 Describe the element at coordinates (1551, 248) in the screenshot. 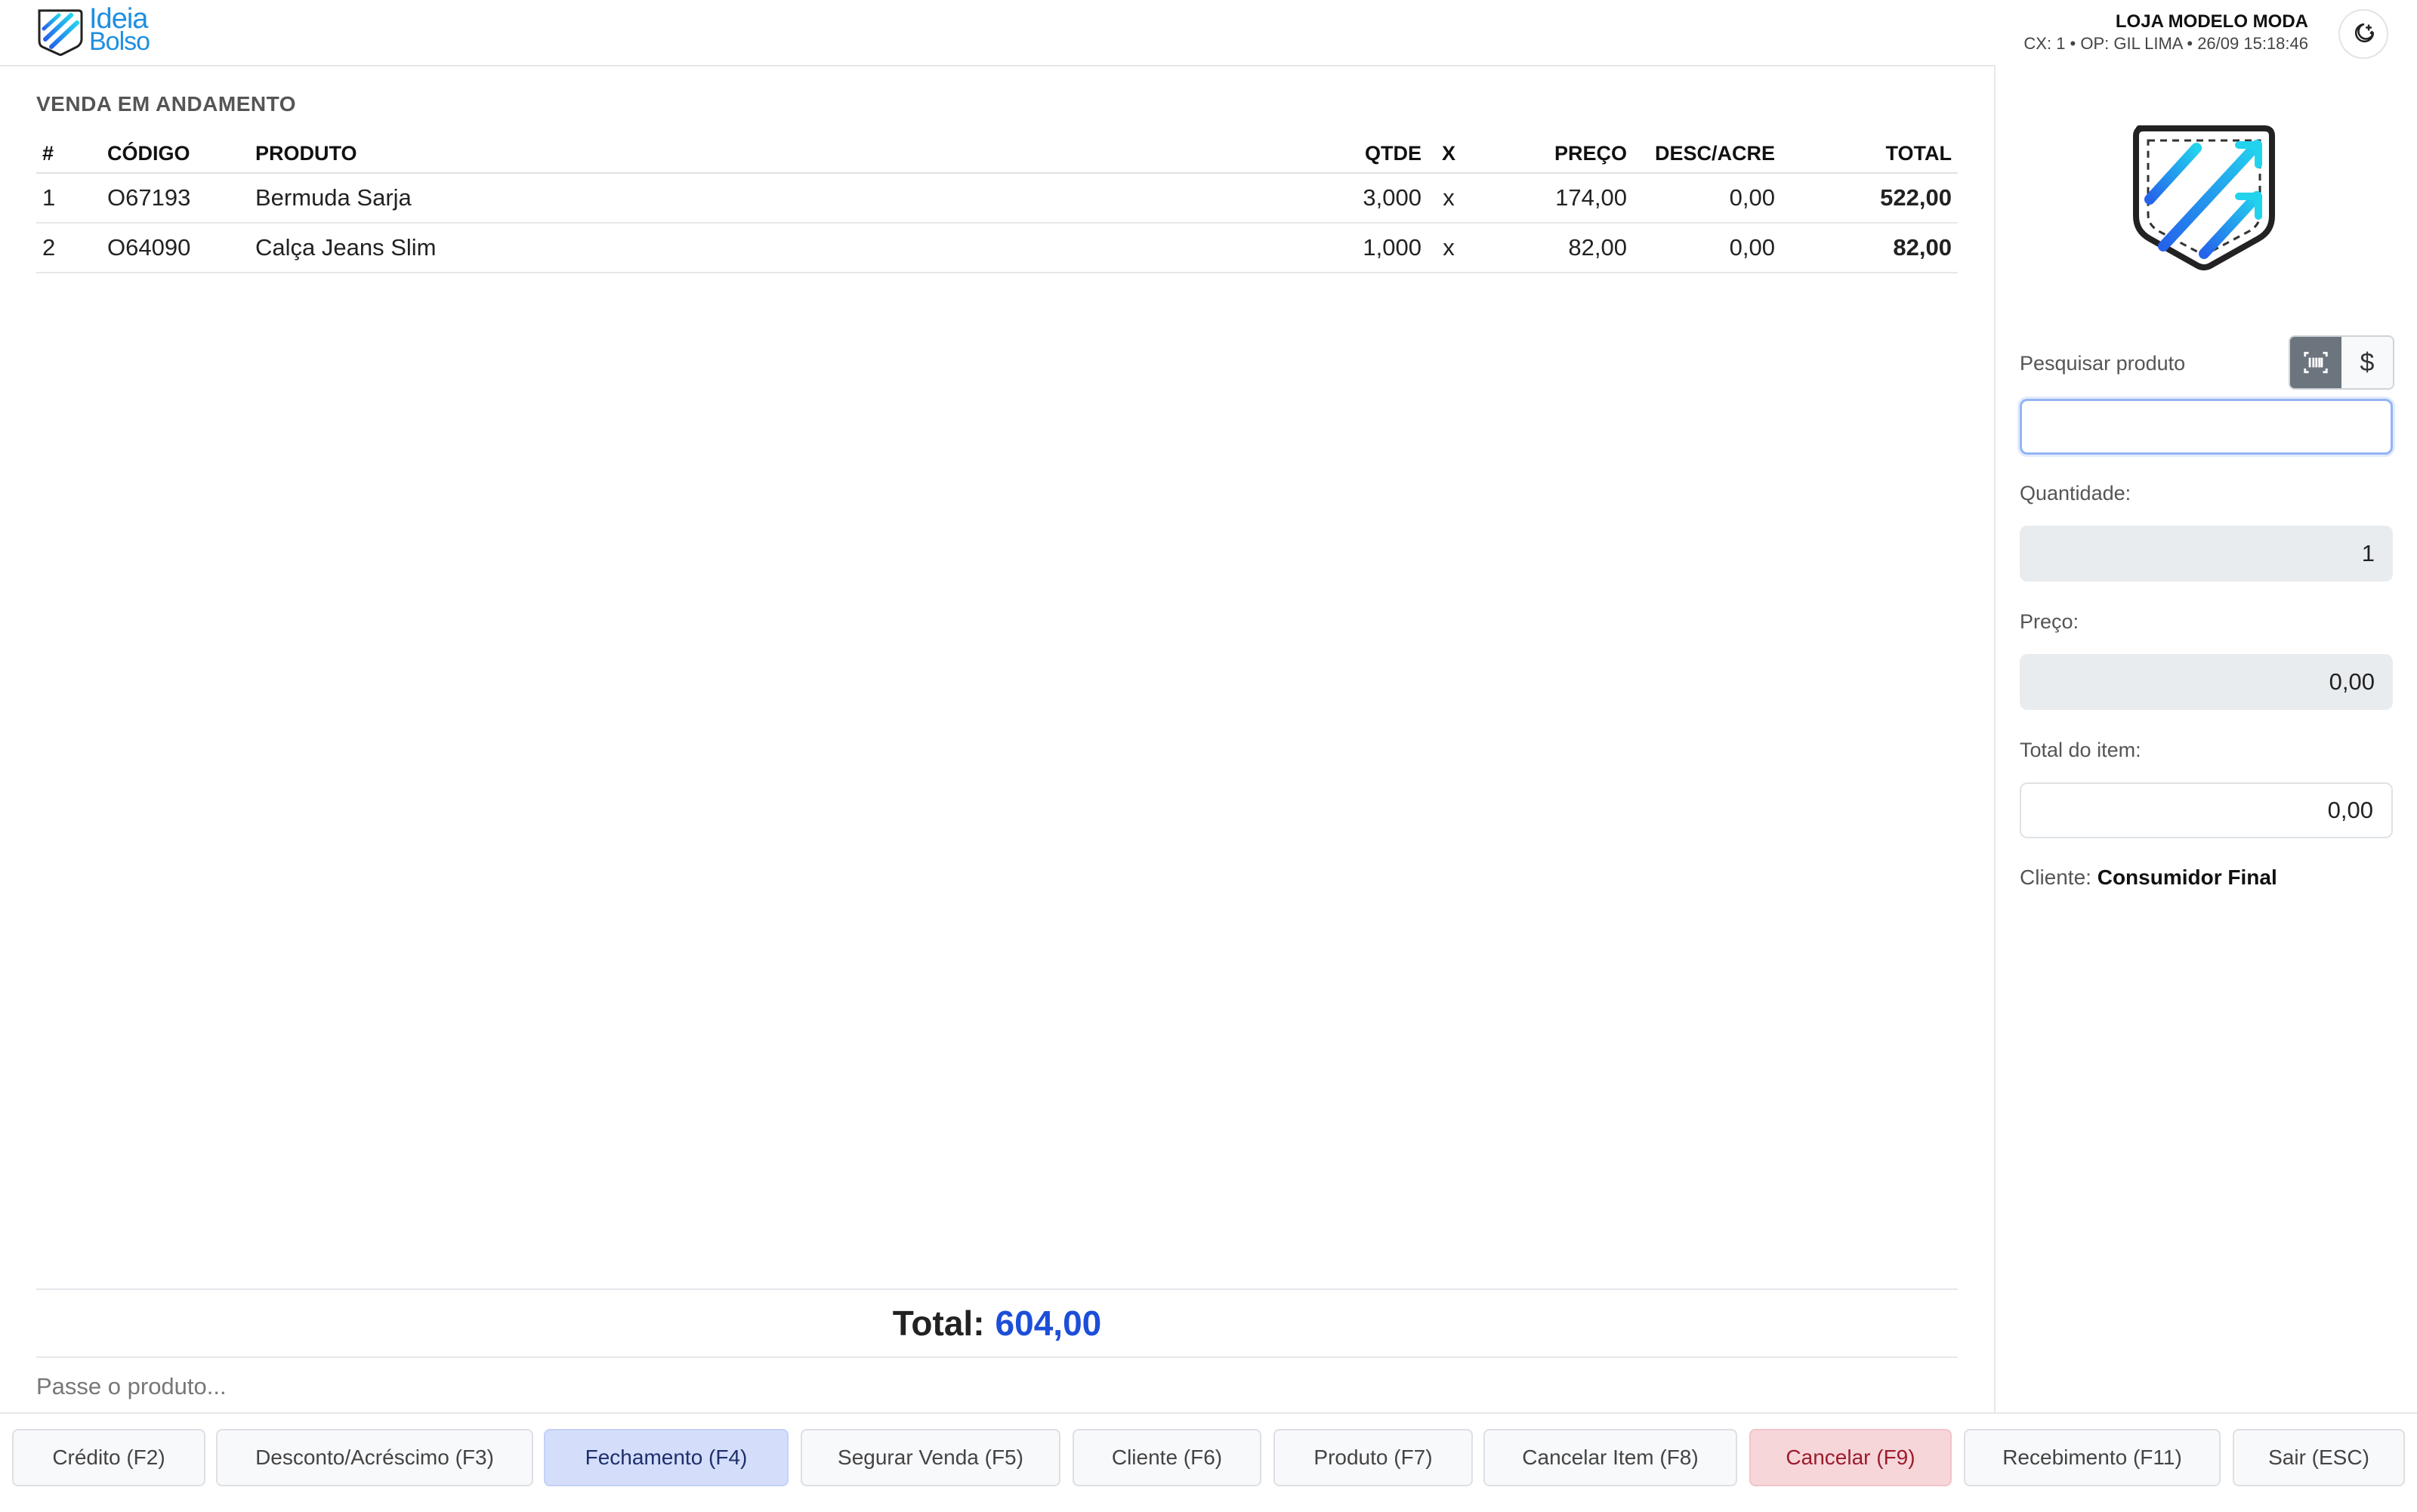

I see `cell-price: 82,00` at that location.